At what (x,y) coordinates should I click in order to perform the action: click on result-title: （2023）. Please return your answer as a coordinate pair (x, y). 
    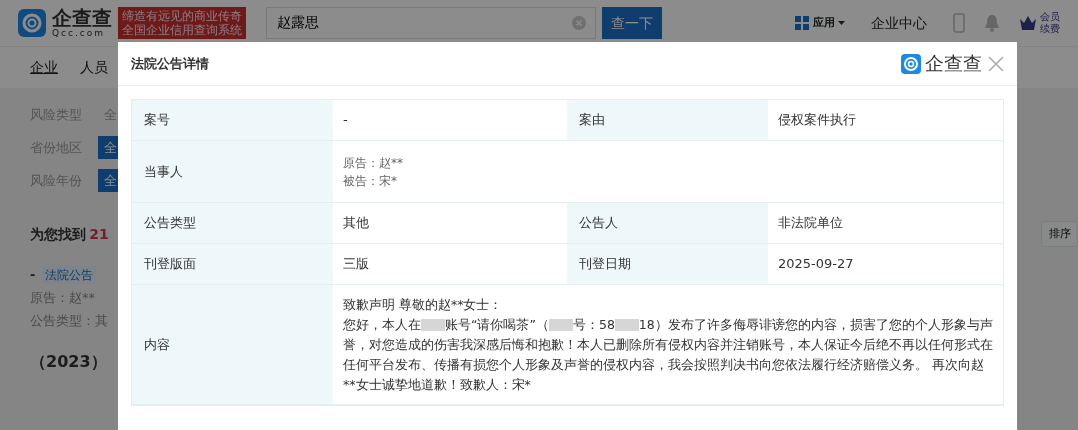
    Looking at the image, I should click on (68, 361).